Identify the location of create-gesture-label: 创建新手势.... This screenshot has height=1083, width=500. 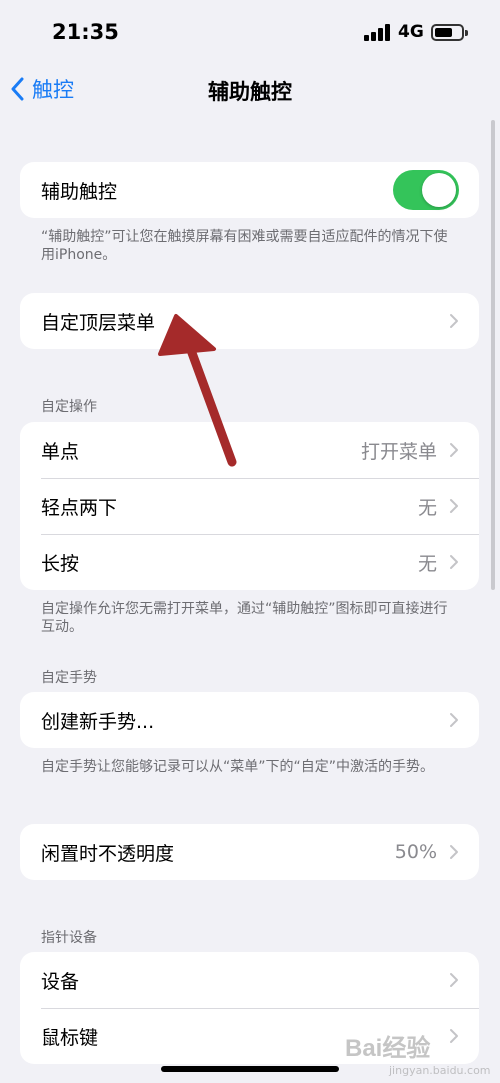
(98, 721).